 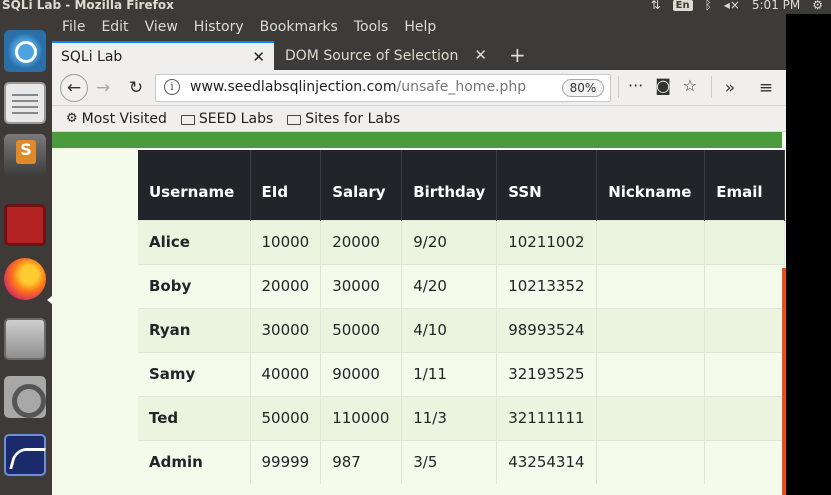 I want to click on overflow-chevron-icon: », so click(x=730, y=88).